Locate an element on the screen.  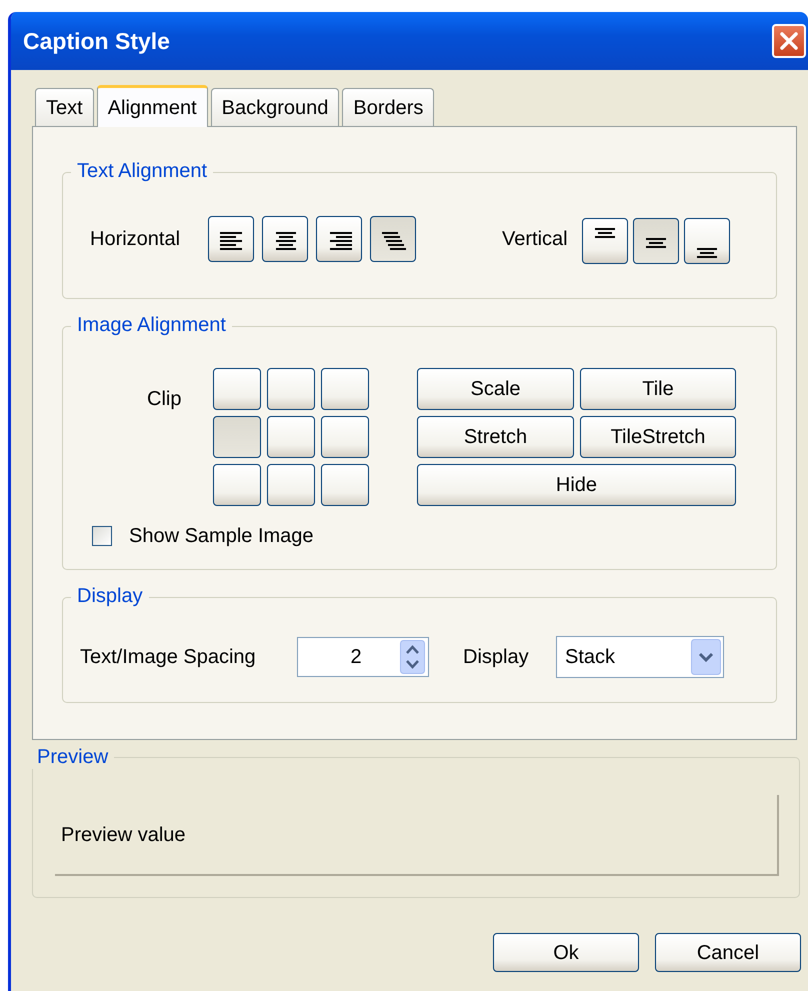
align-center-icon is located at coordinates (286, 241).